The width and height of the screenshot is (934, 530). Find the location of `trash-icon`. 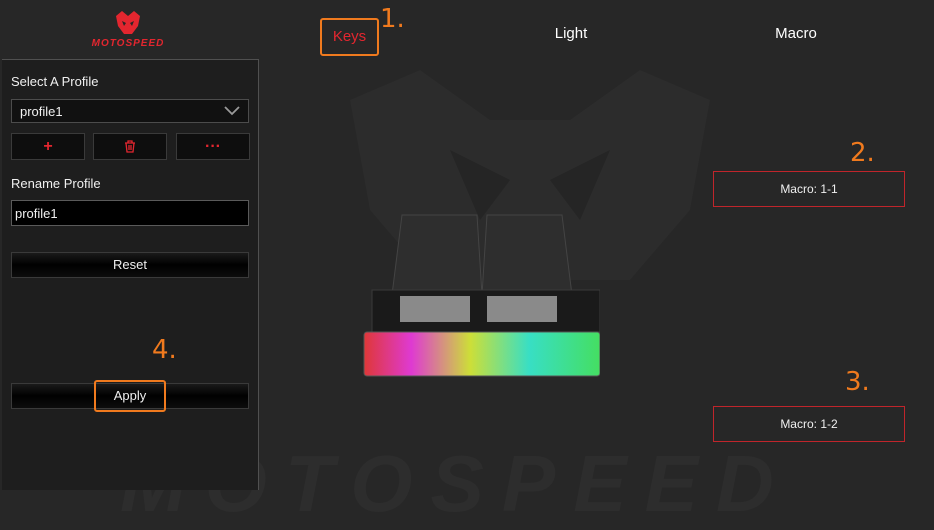

trash-icon is located at coordinates (130, 146).